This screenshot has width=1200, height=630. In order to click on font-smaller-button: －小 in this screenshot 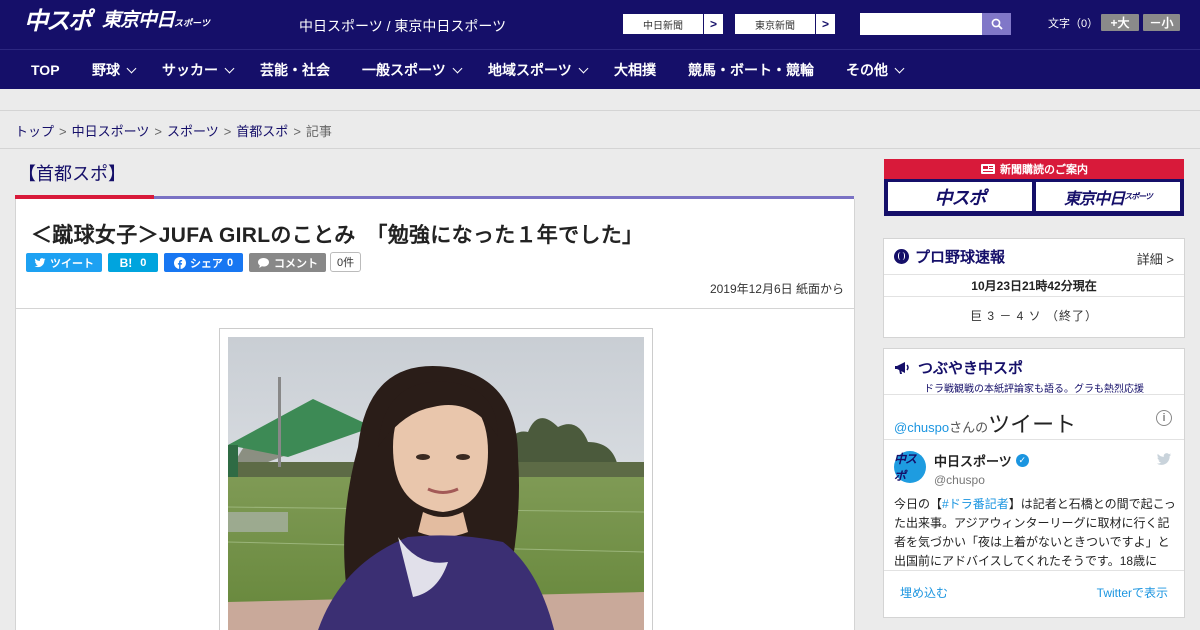, I will do `click(1161, 22)`.